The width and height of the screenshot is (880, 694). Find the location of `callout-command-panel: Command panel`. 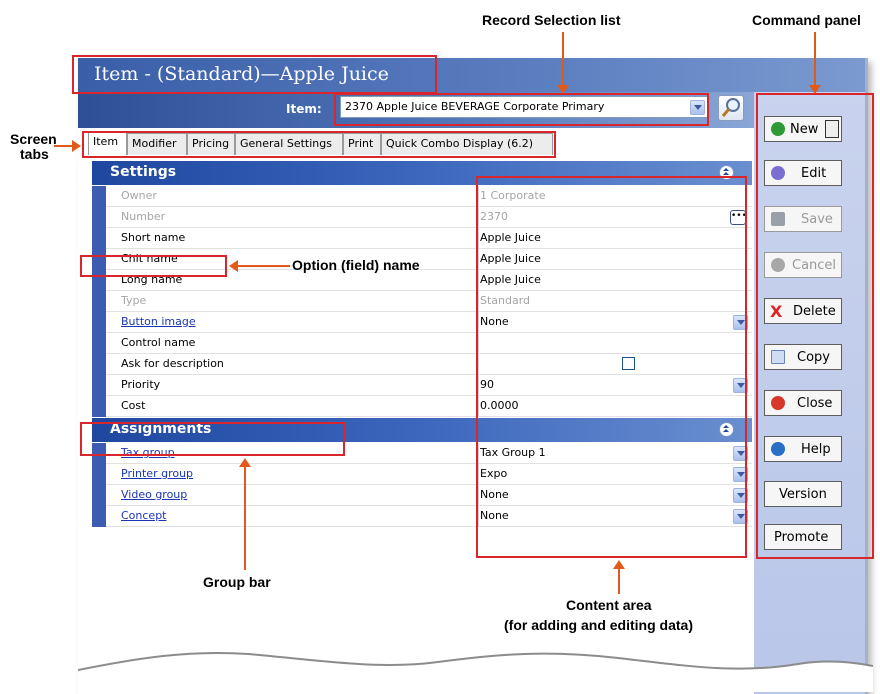

callout-command-panel: Command panel is located at coordinates (806, 20).